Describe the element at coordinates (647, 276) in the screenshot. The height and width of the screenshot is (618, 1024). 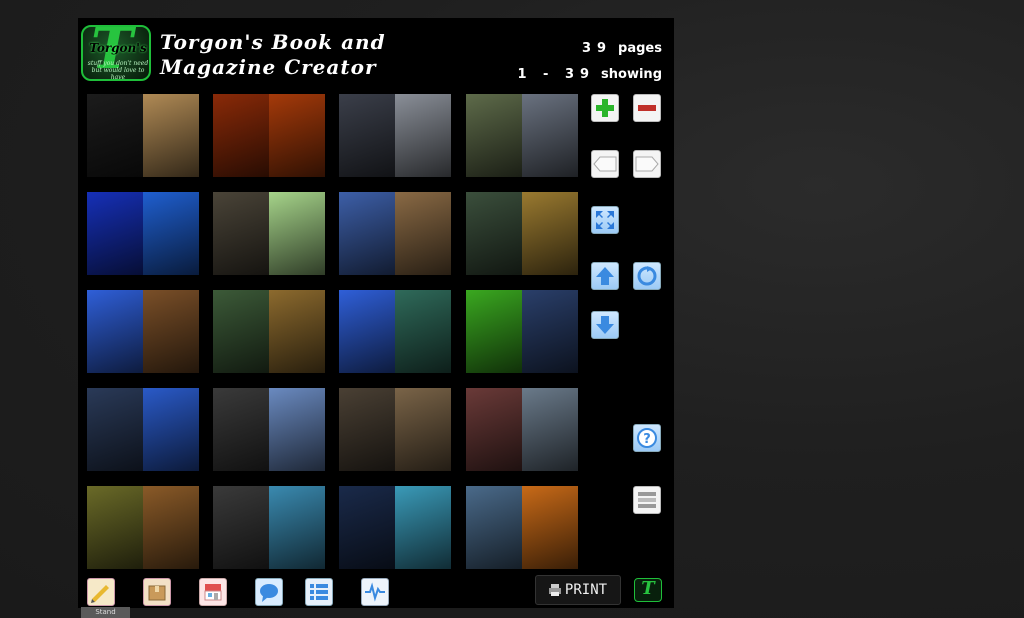
I see `rotate-button` at that location.